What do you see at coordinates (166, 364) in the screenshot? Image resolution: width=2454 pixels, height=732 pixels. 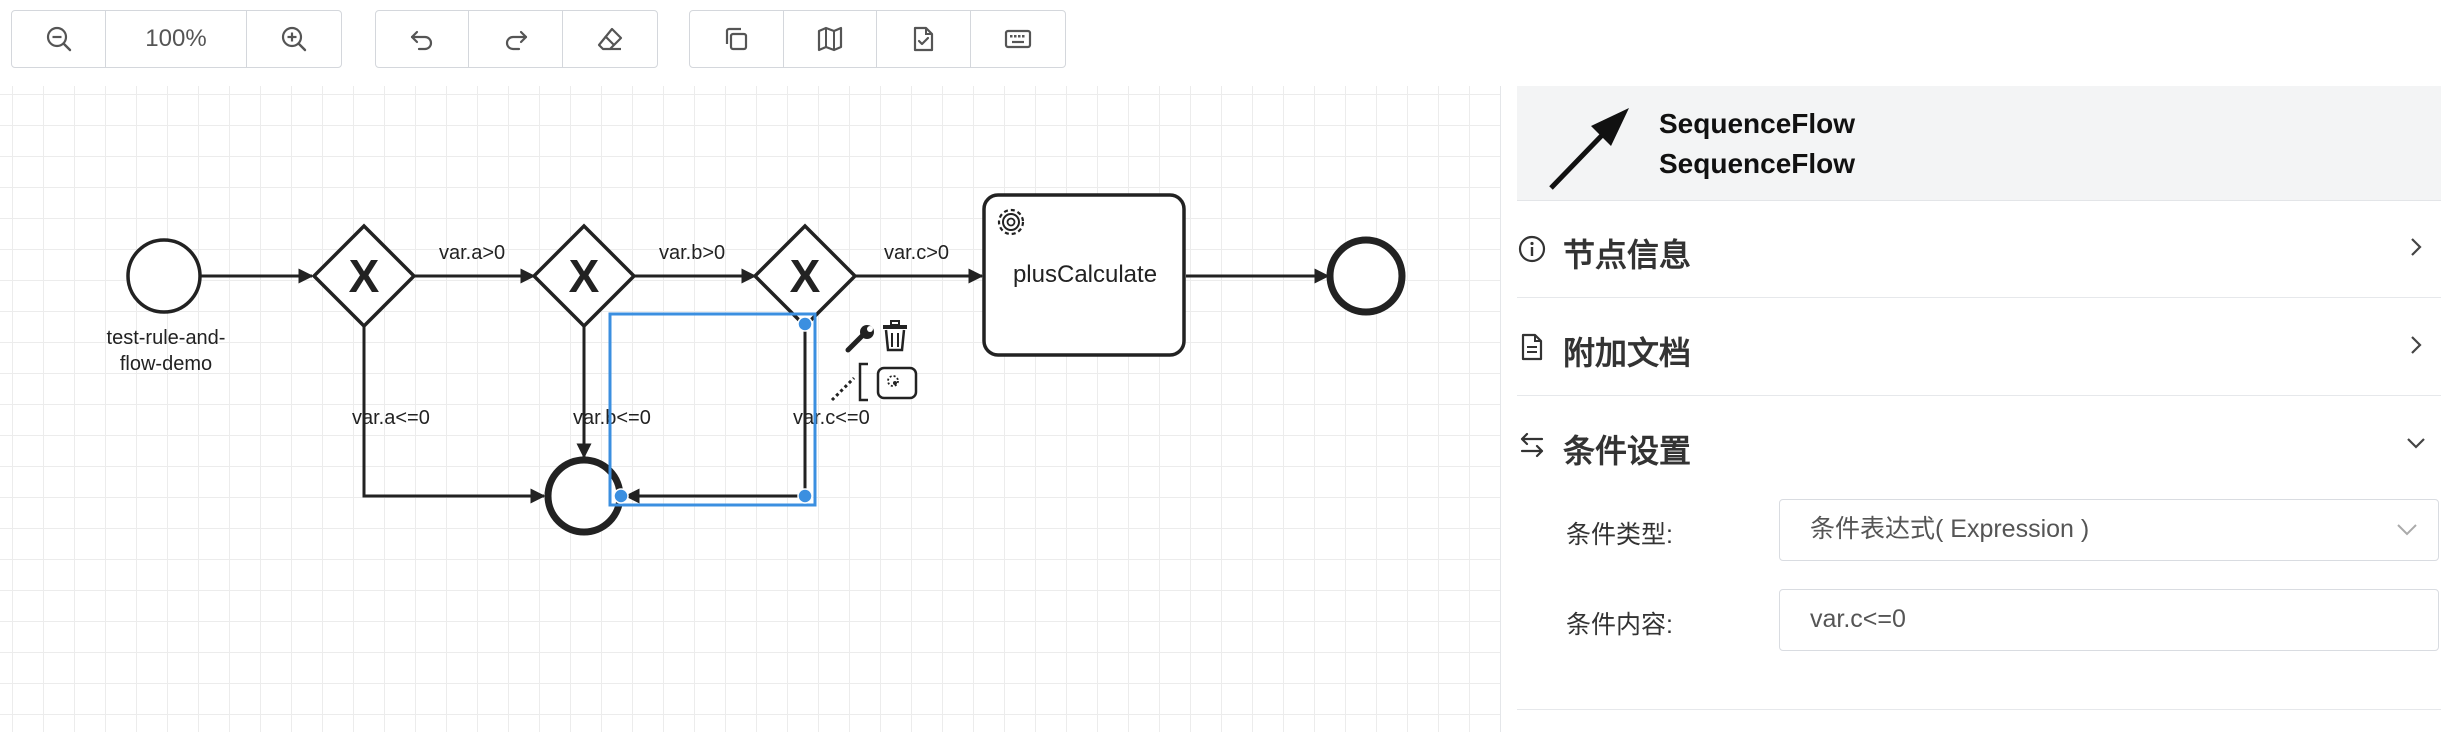 I see `start-event-label-line2: flow-demo` at bounding box center [166, 364].